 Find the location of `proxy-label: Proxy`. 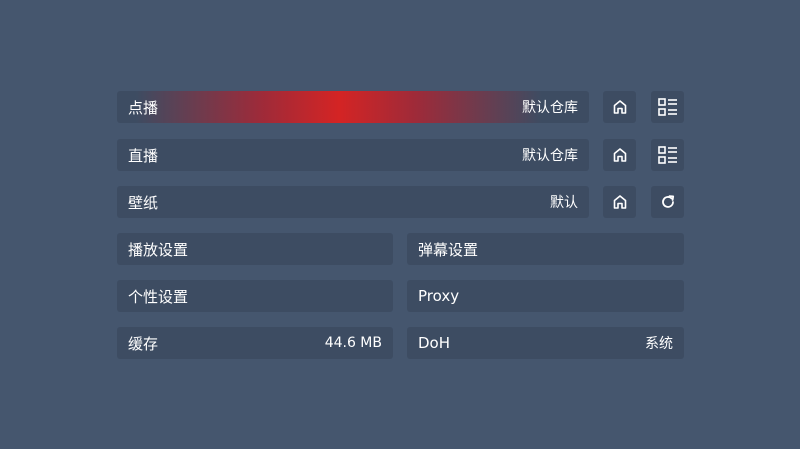

proxy-label: Proxy is located at coordinates (439, 296).